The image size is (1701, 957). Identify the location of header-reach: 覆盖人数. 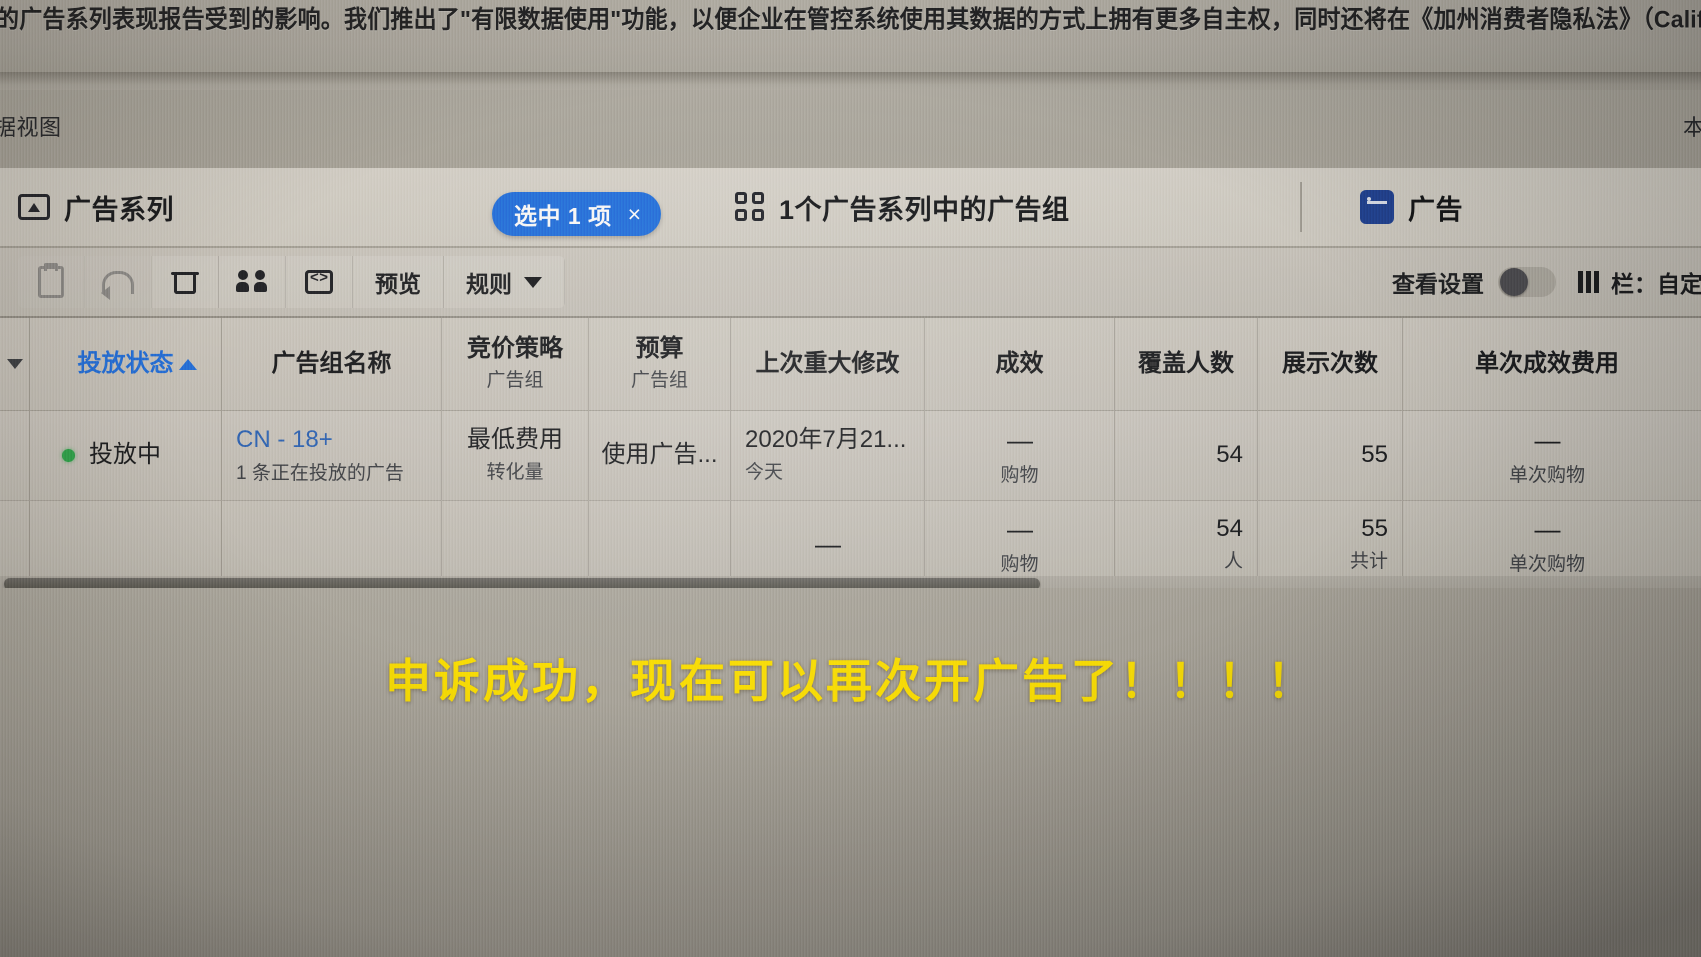
(1186, 364).